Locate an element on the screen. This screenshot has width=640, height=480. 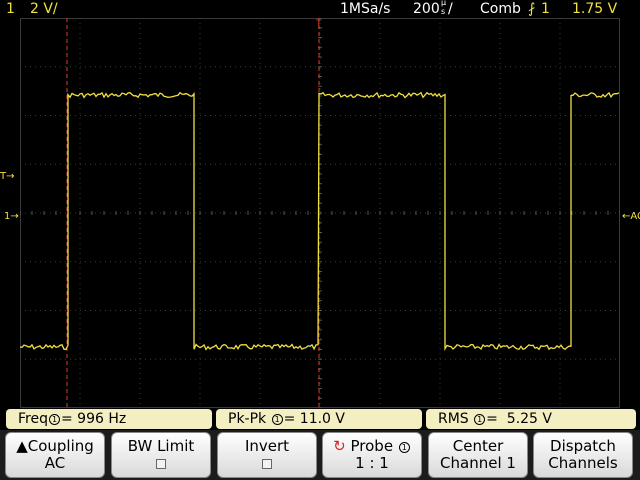
time-unit-top: µ is located at coordinates (444, 3).